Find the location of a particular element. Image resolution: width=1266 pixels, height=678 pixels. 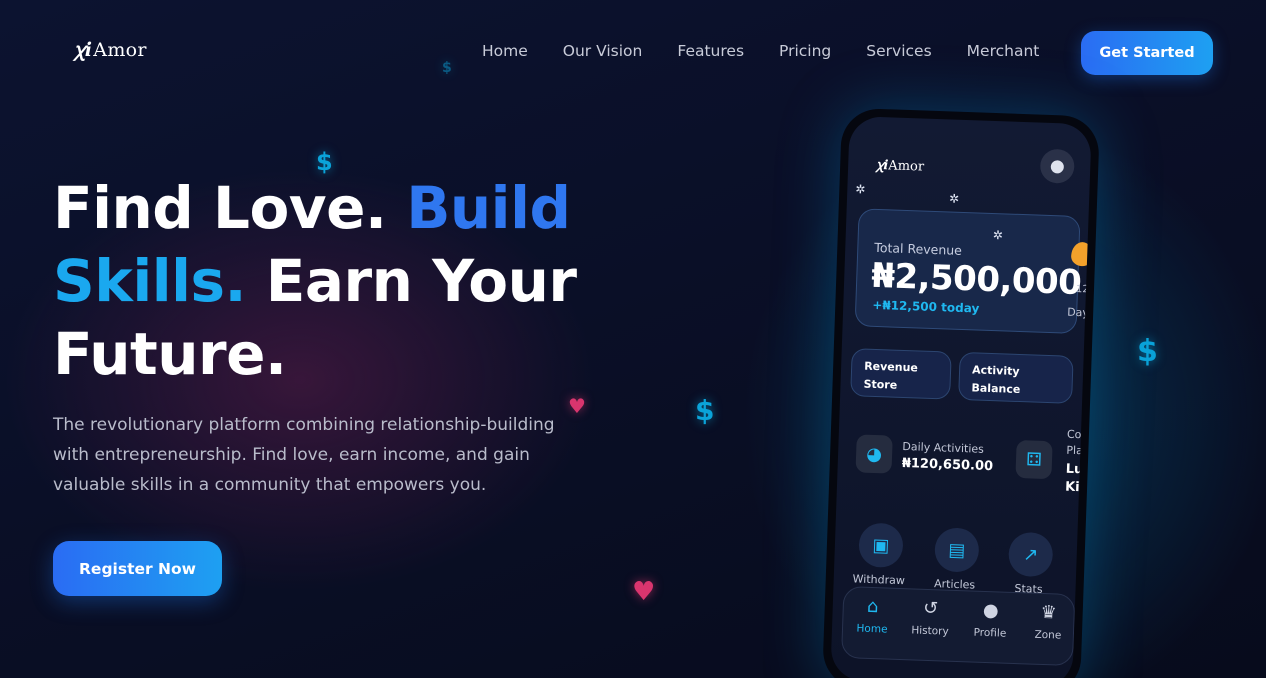

nav-our-vision: Our Vision is located at coordinates (603, 51).